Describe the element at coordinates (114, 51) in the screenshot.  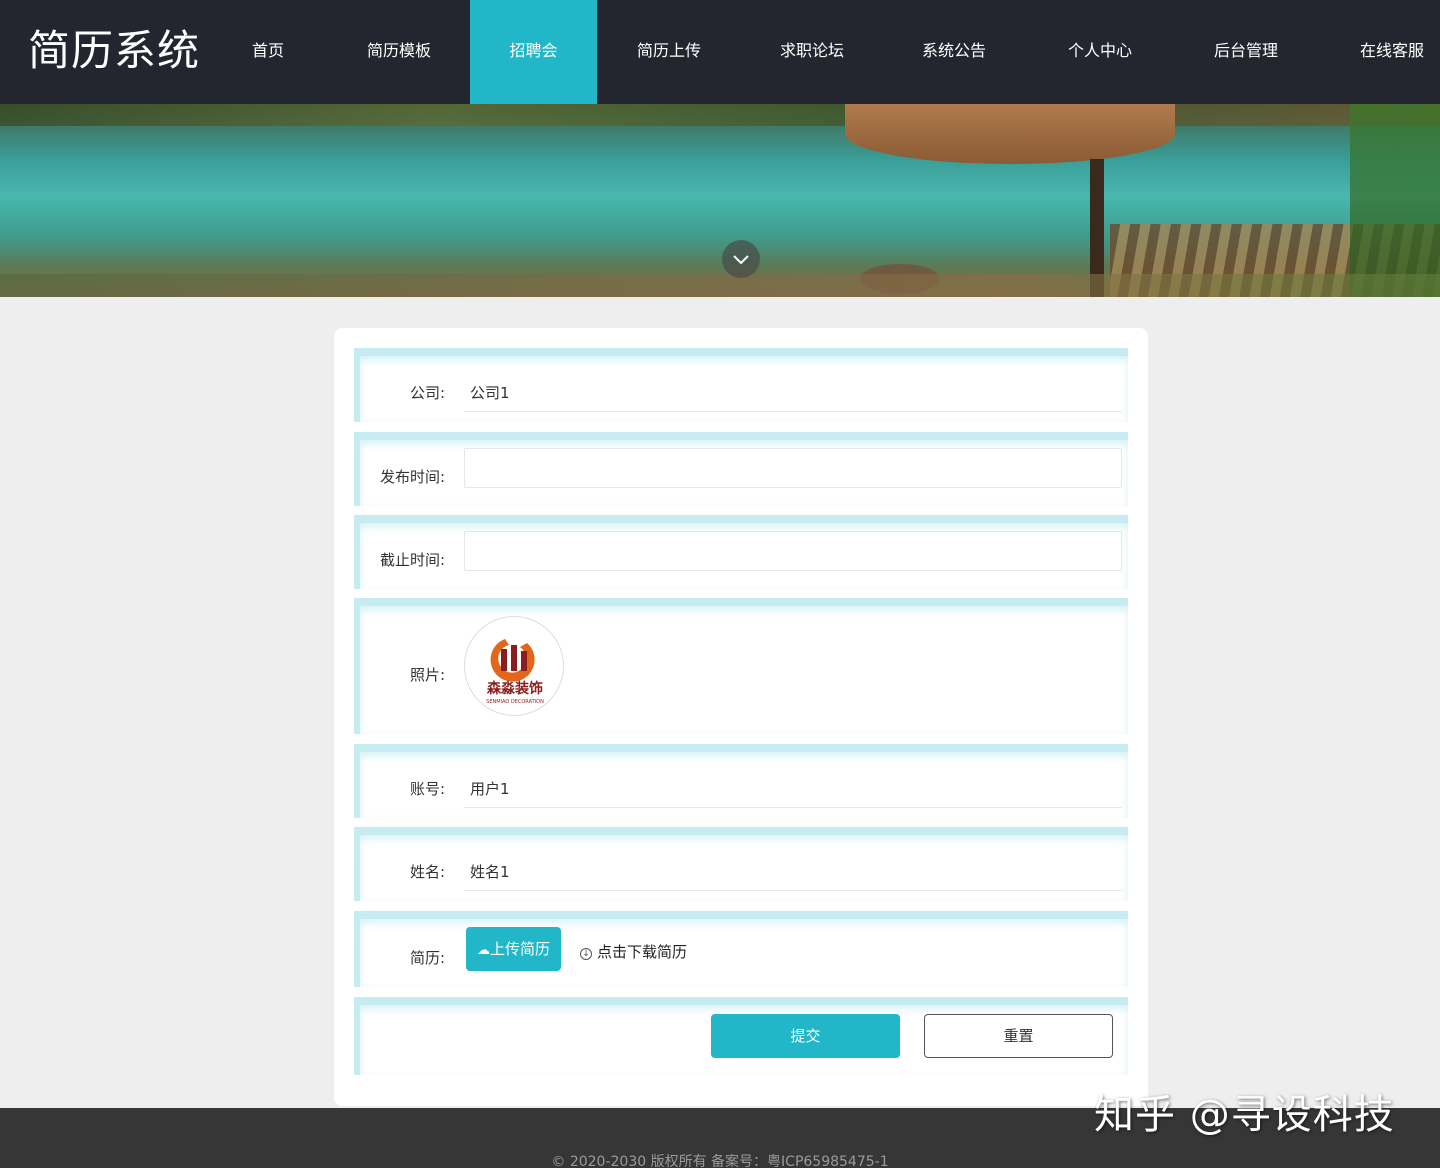
I see `app-logo: 简历系统` at that location.